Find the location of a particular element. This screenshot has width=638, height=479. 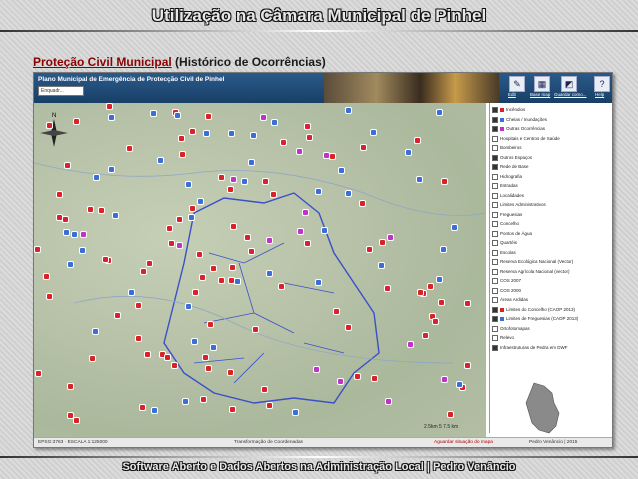

layer-item: Freguesias is located at coordinates (507, 214).